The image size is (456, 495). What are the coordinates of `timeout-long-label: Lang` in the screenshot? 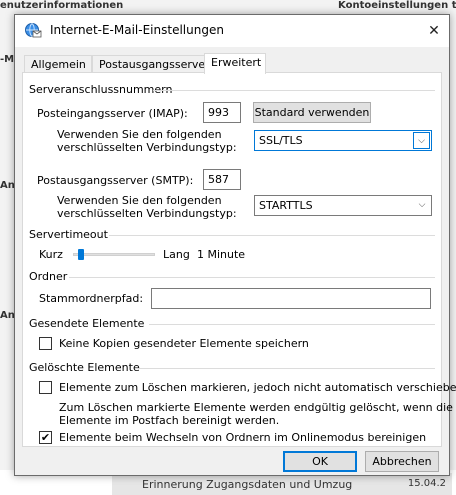 It's located at (176, 254).